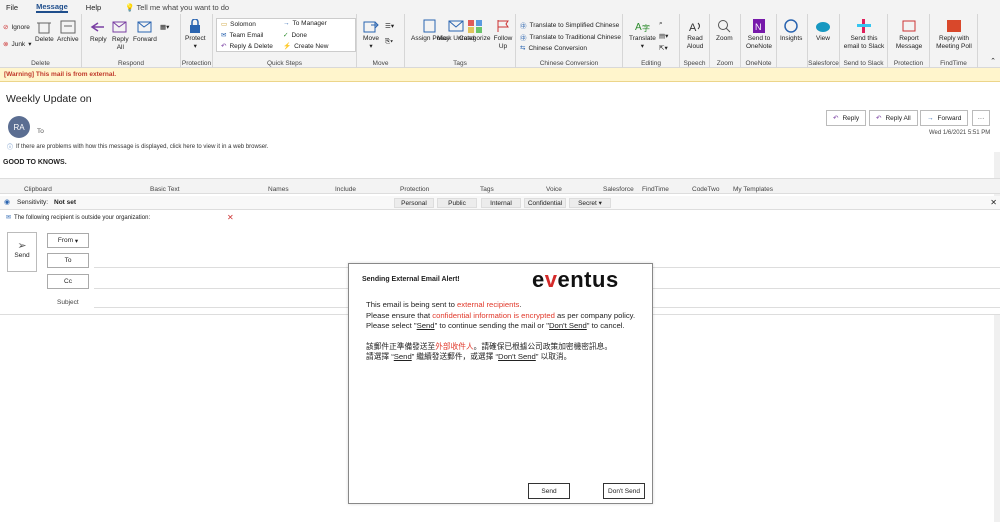  I want to click on dismiss-recipient-icon: ✕, so click(230, 217).